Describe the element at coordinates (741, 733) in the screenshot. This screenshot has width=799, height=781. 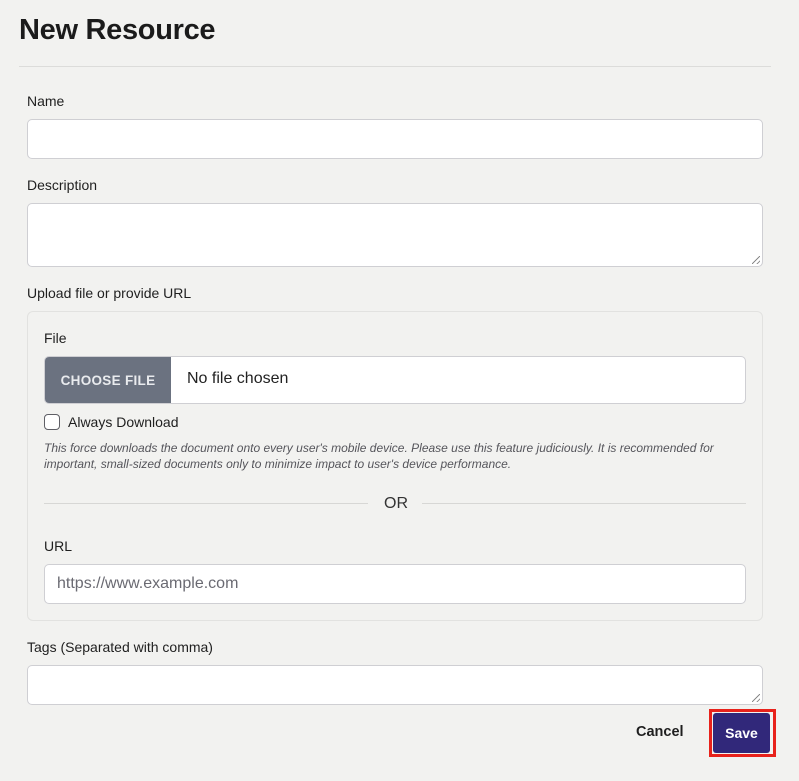
I see `save-button: Save` at that location.